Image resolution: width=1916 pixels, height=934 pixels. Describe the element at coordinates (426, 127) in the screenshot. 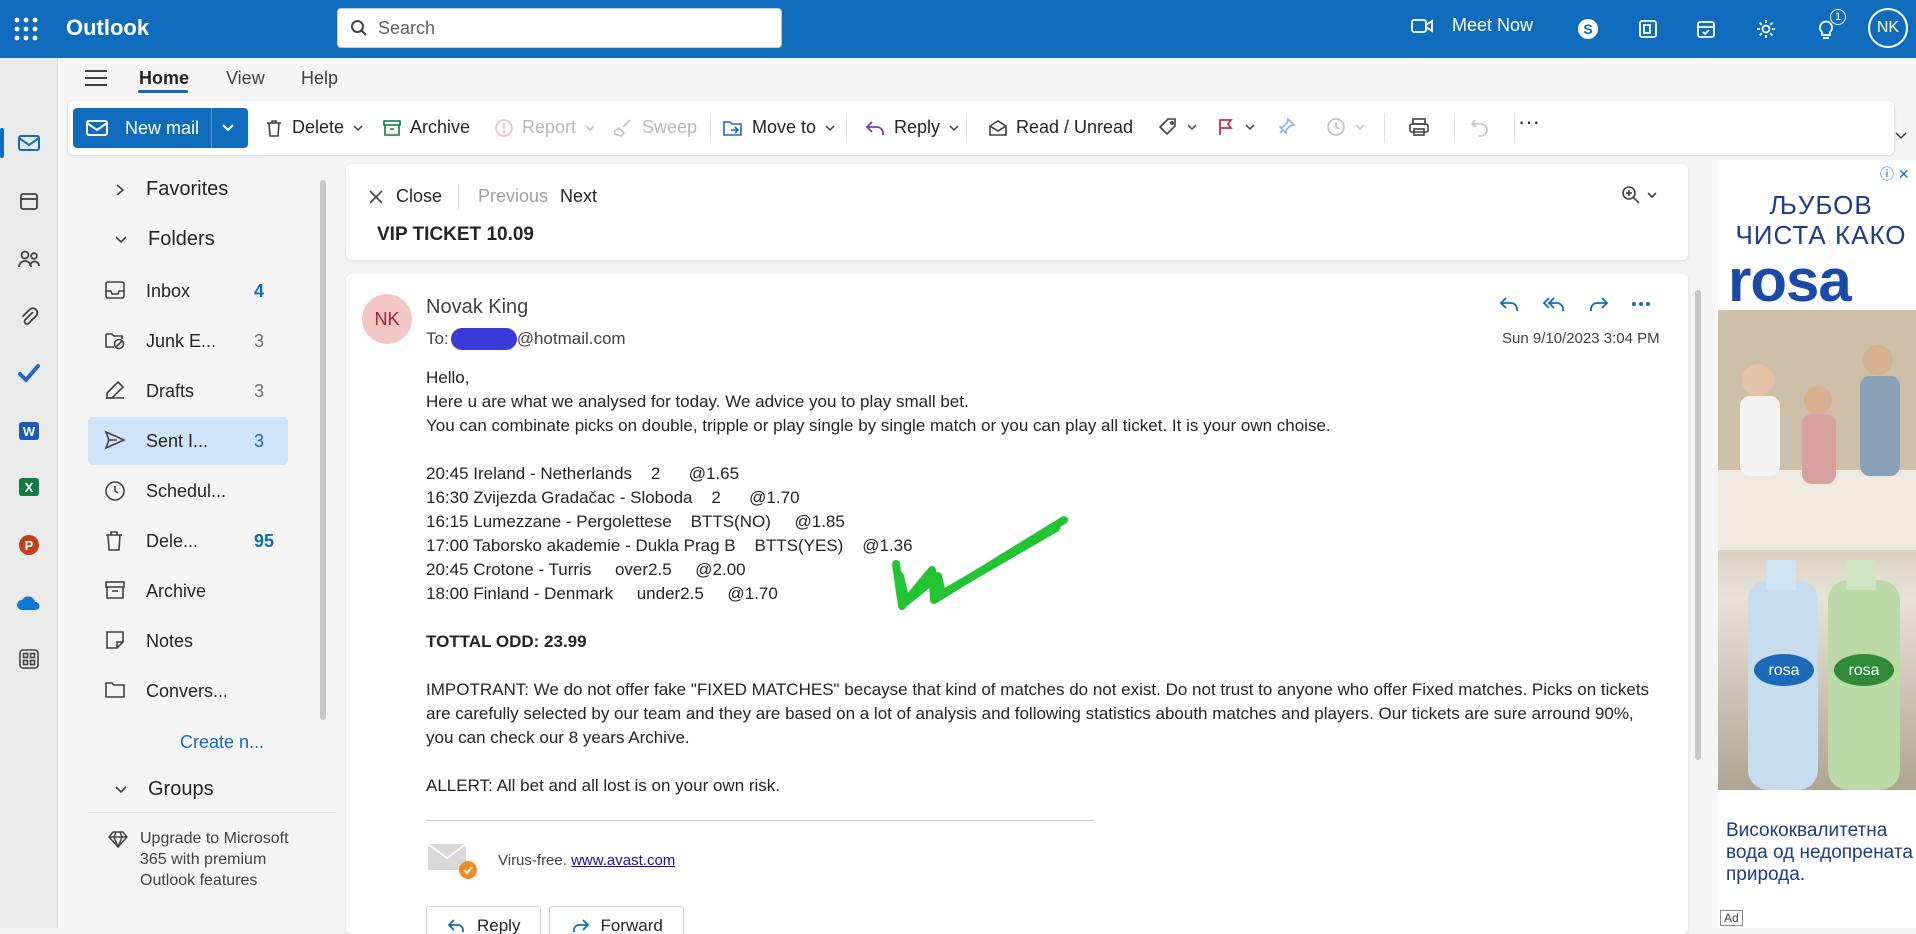

I see `archive-button: Archive` at that location.